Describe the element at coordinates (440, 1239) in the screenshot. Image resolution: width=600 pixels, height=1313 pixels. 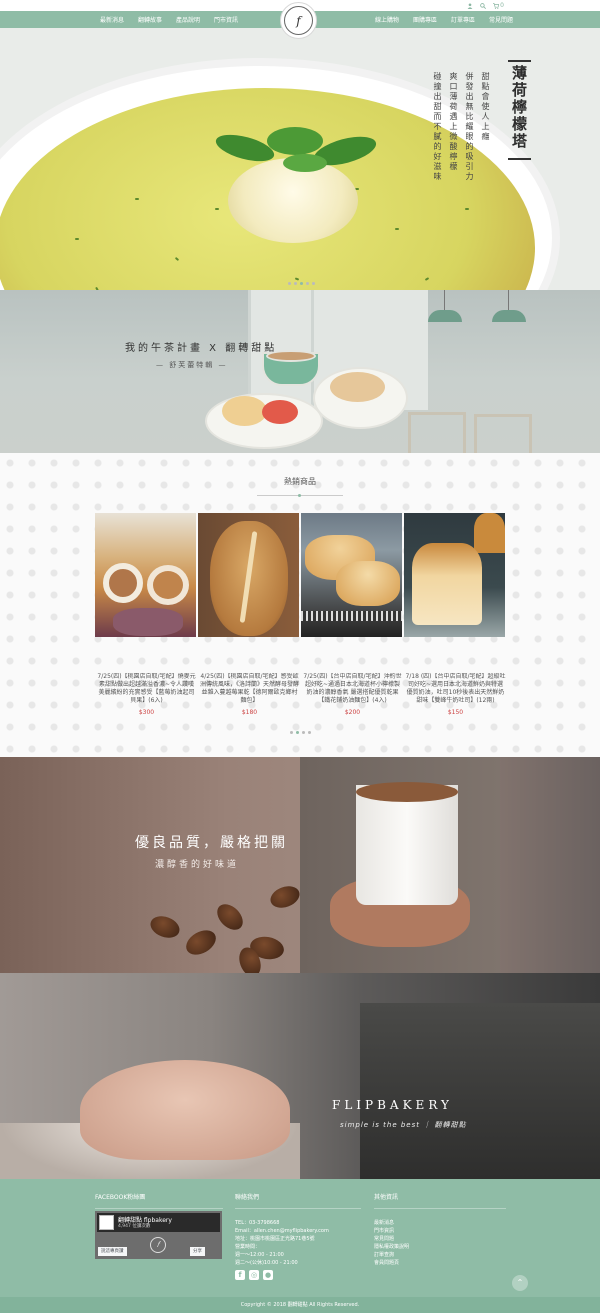
I see `footer-link-faq: 常見問題` at that location.